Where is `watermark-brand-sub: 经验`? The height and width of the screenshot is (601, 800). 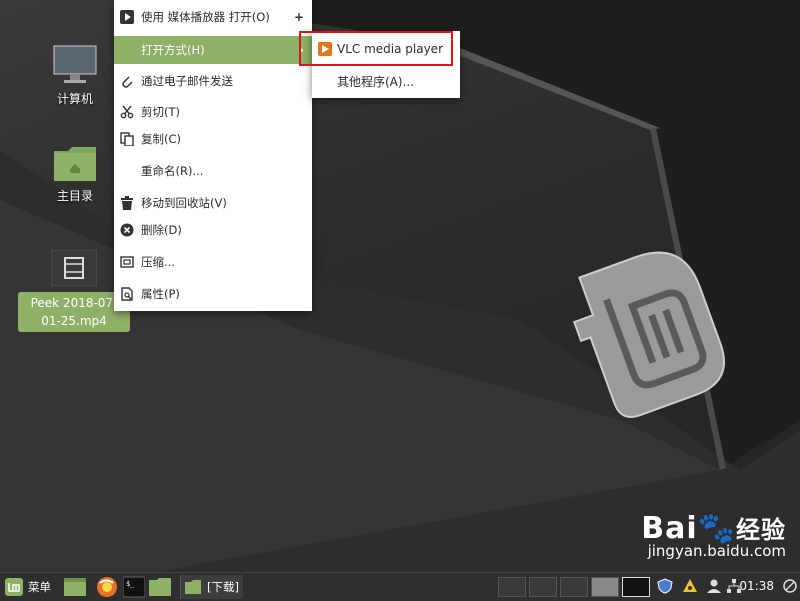 watermark-brand-sub: 经验 is located at coordinates (761, 530).